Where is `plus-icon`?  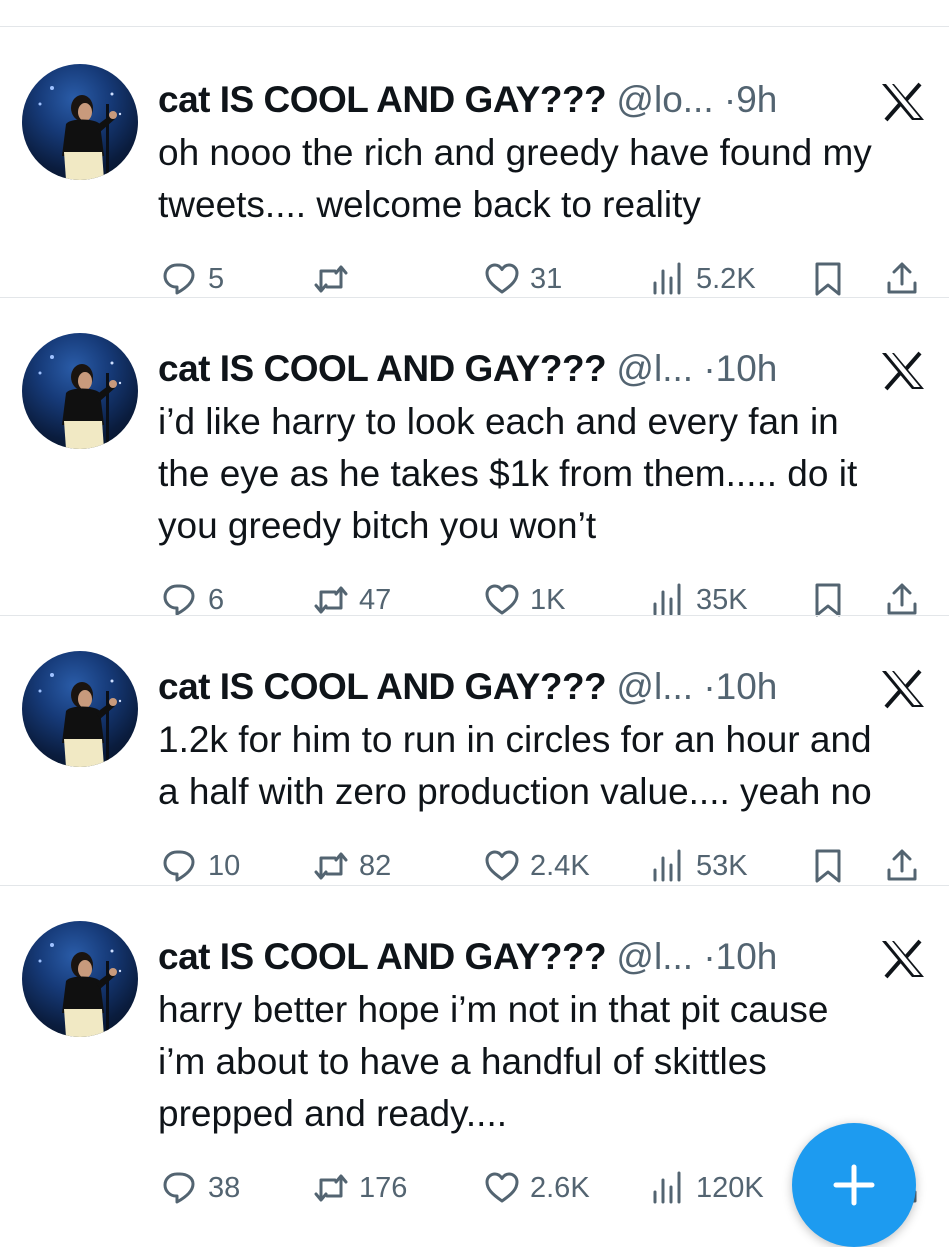 plus-icon is located at coordinates (854, 1185).